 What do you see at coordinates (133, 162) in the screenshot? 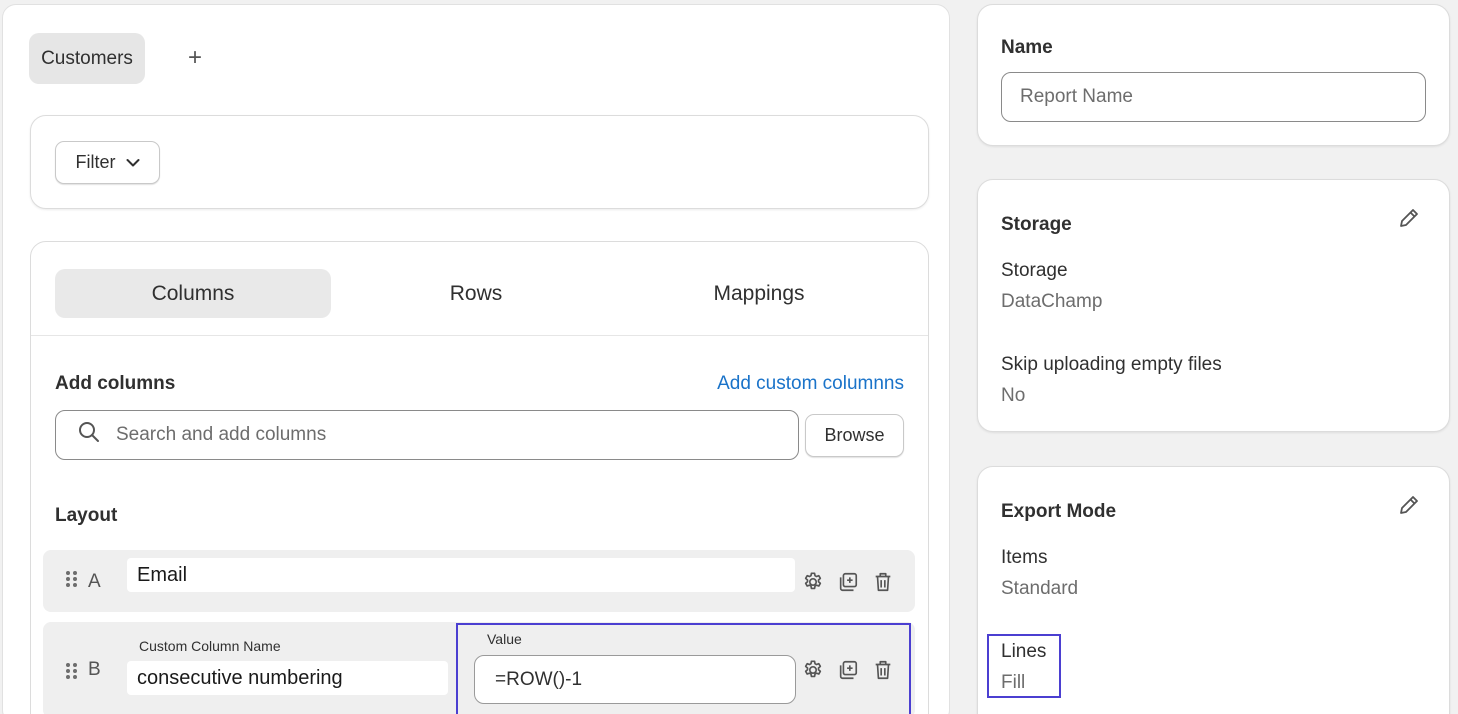
I see `chevron-down-icon` at bounding box center [133, 162].